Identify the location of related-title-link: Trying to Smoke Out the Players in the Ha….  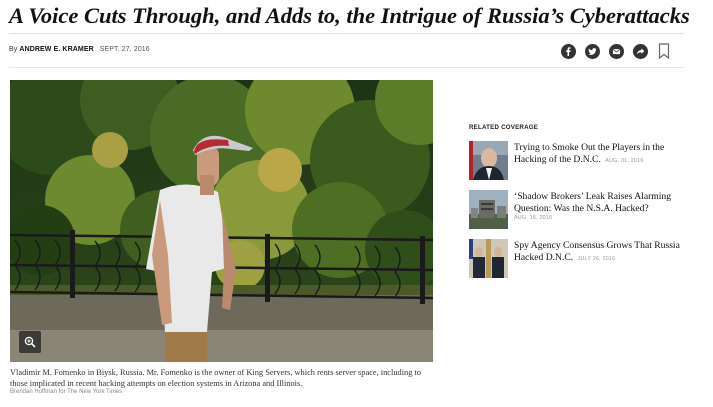
(589, 154).